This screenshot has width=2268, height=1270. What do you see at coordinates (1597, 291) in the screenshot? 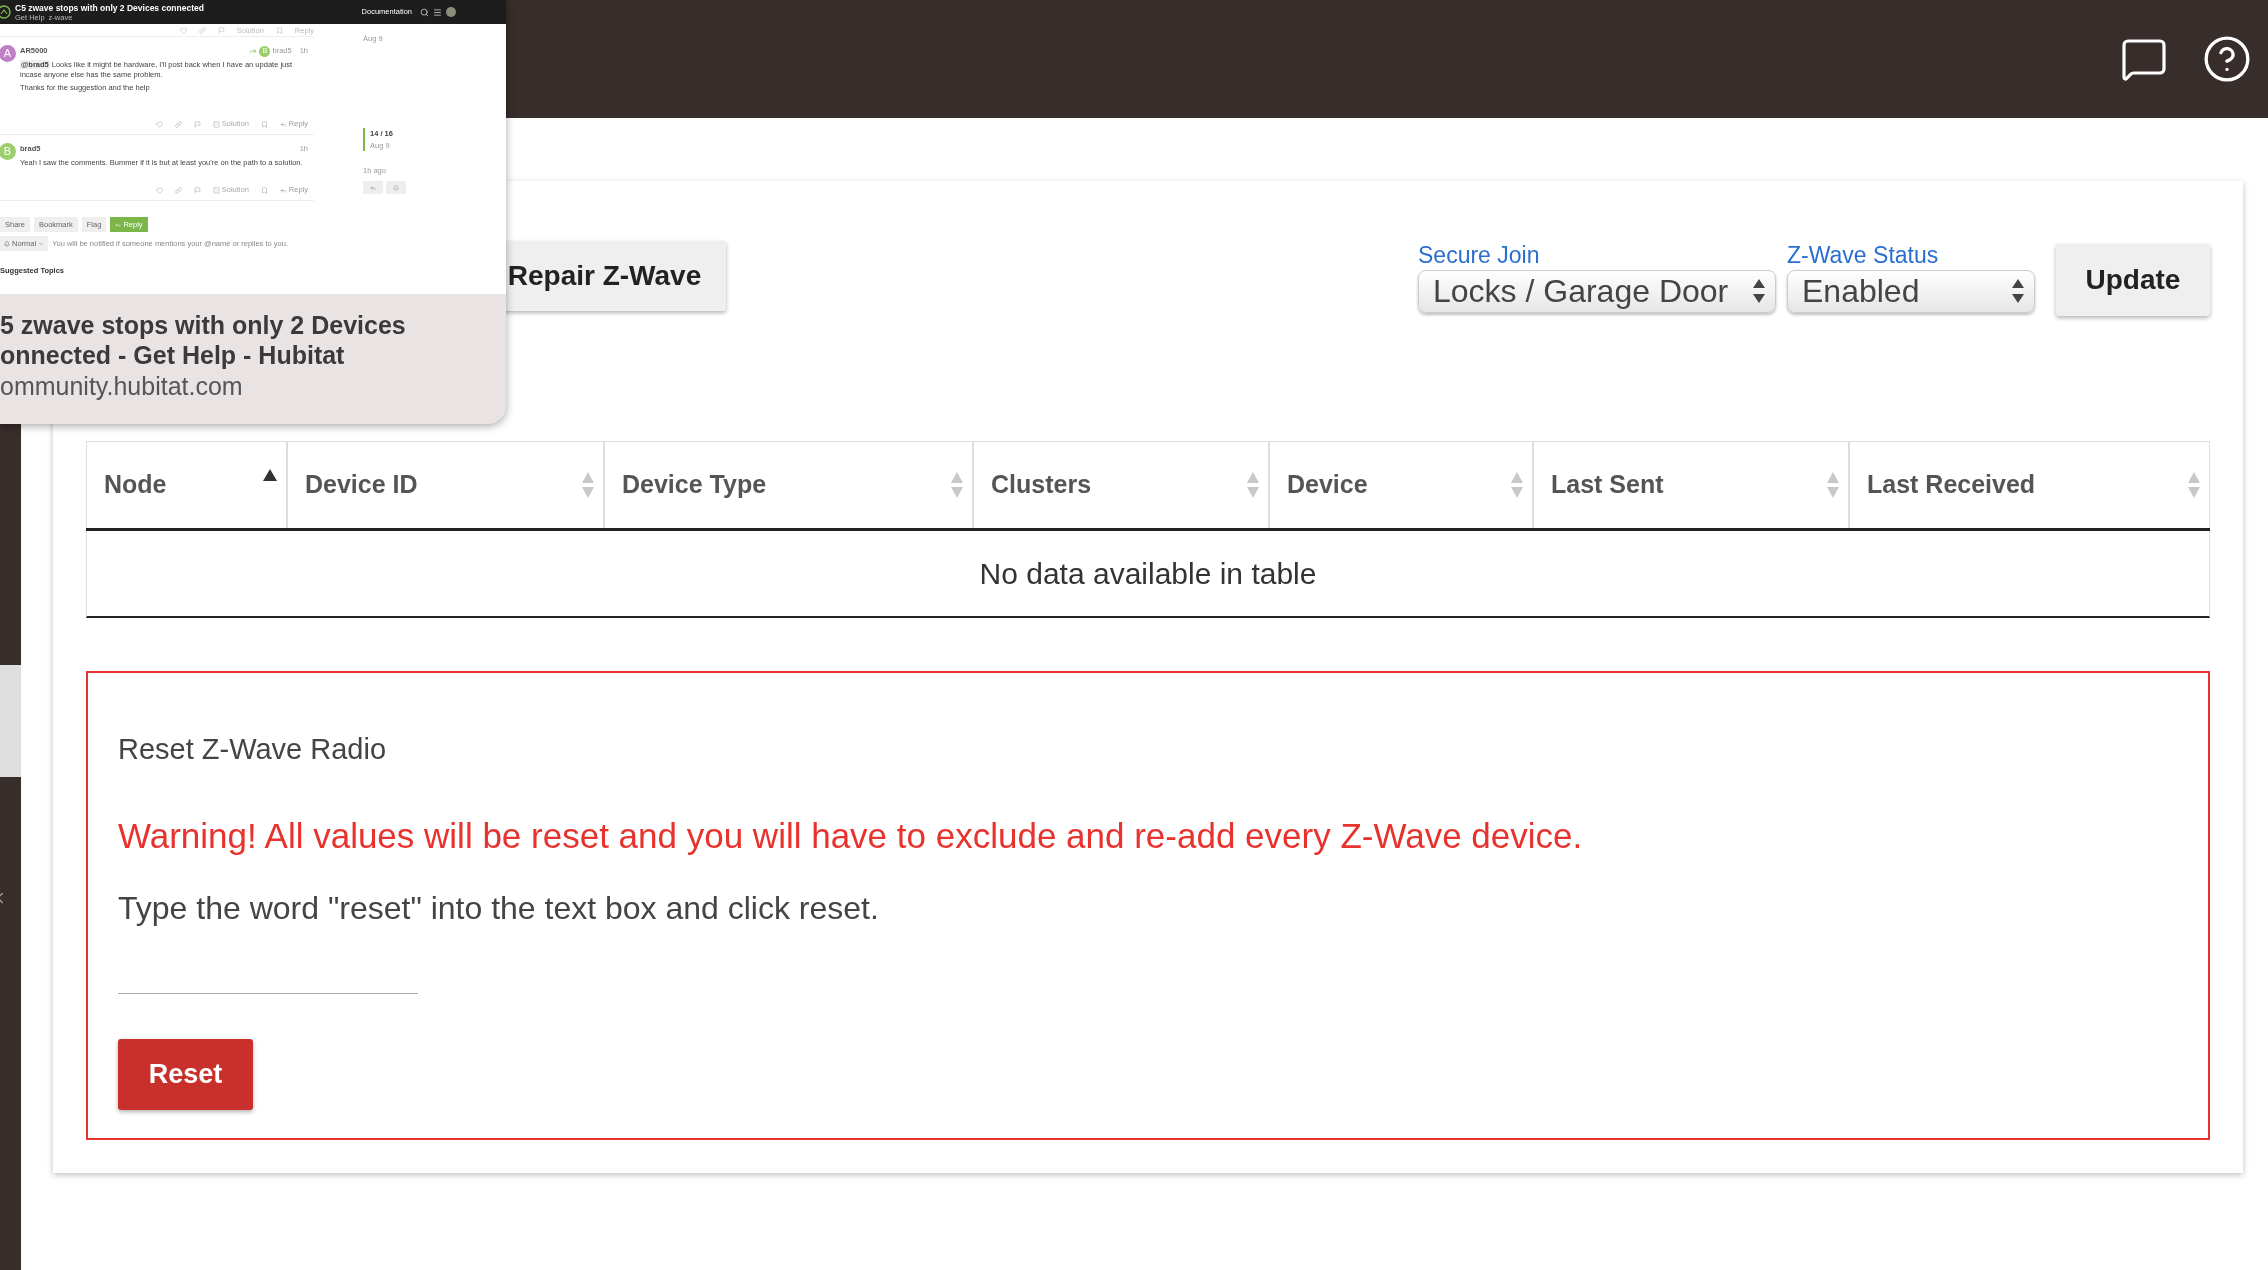
I see `select-field: Locks / Garage Door` at bounding box center [1597, 291].